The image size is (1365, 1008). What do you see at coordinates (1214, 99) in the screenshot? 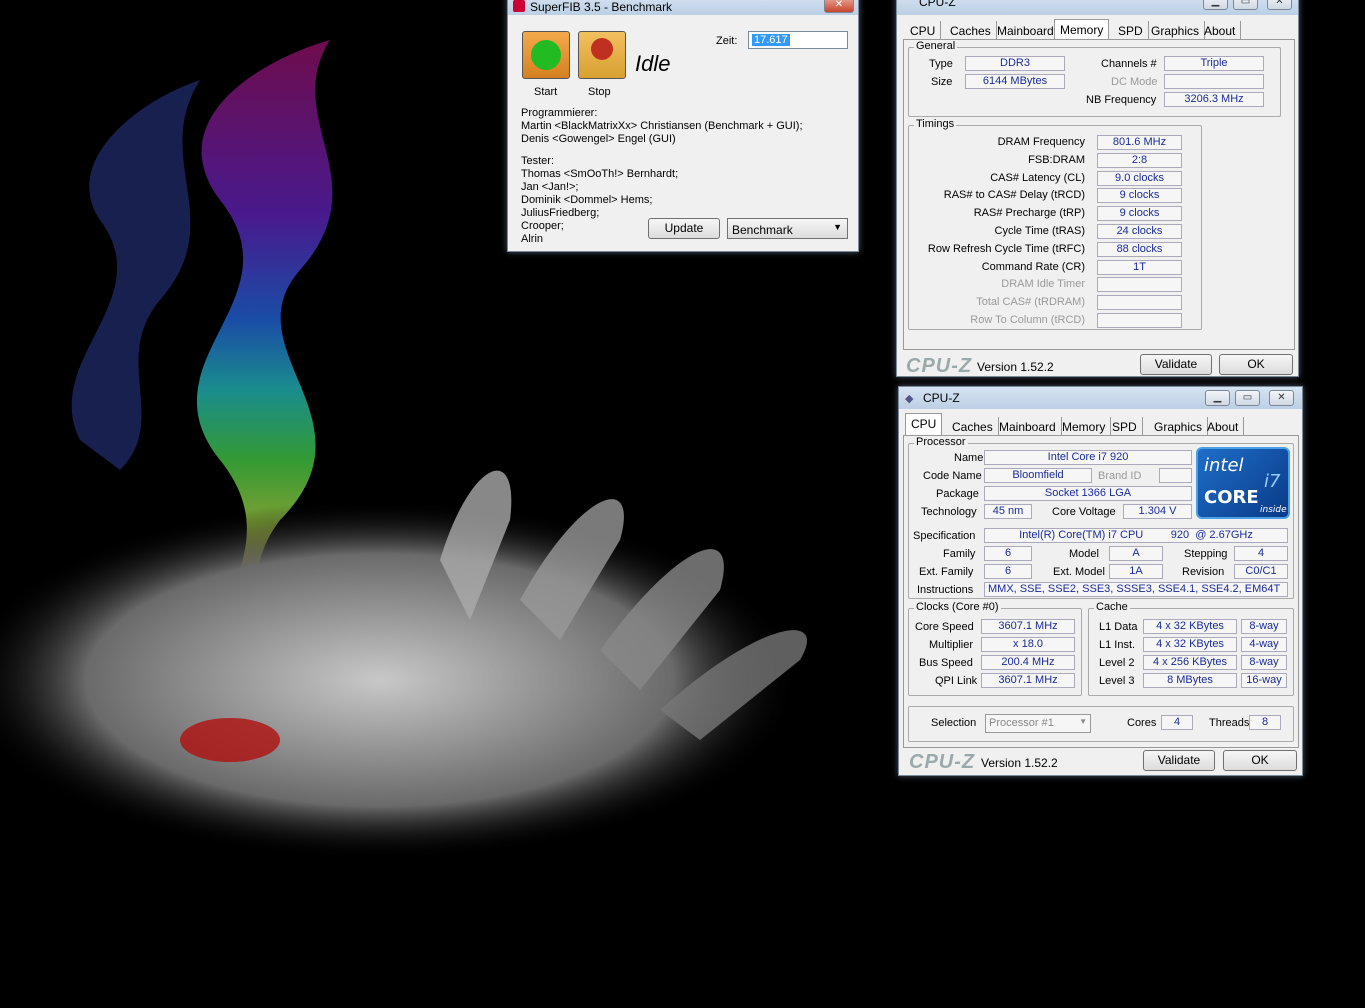
I see `nbfreq-value: 3206.3 MHz` at bounding box center [1214, 99].